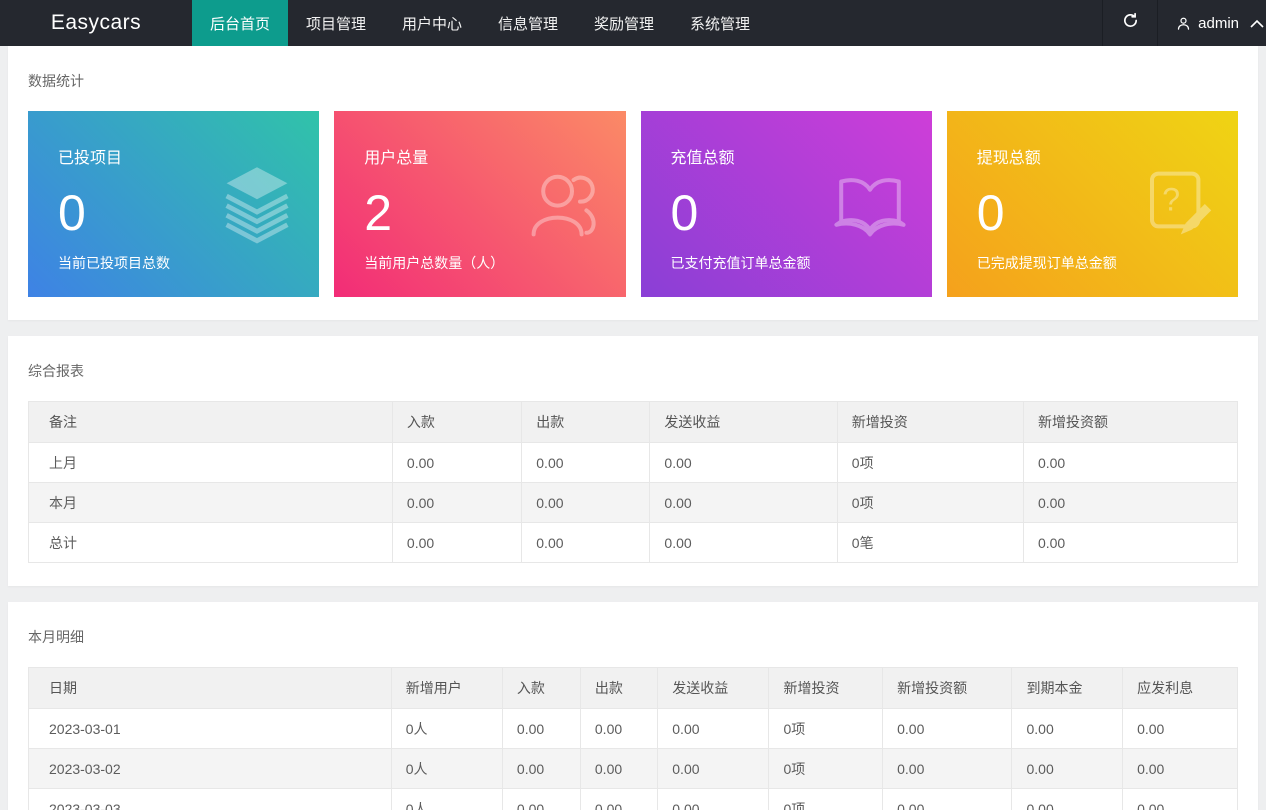 This screenshot has width=1266, height=810. What do you see at coordinates (210, 502) in the screenshot?
I see `table-cell: 本月` at bounding box center [210, 502].